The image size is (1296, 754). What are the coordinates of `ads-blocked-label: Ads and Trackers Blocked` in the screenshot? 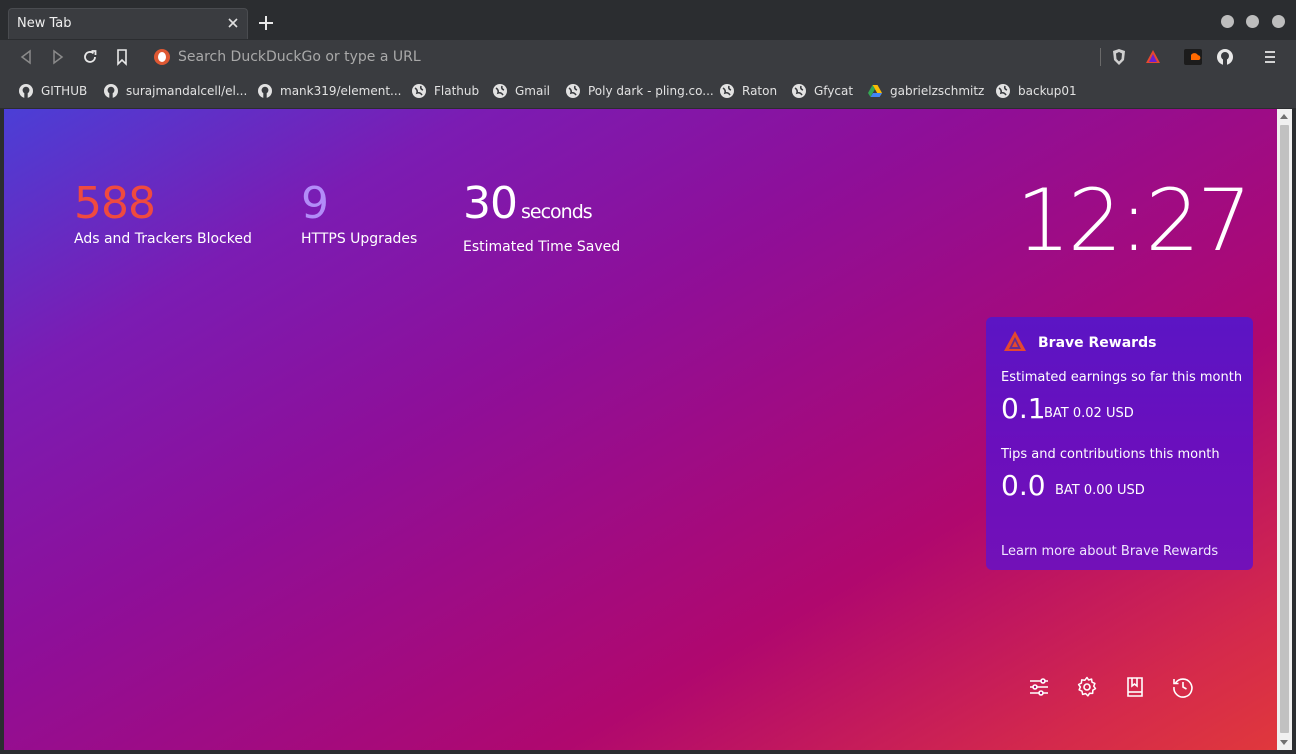 It's located at (163, 239).